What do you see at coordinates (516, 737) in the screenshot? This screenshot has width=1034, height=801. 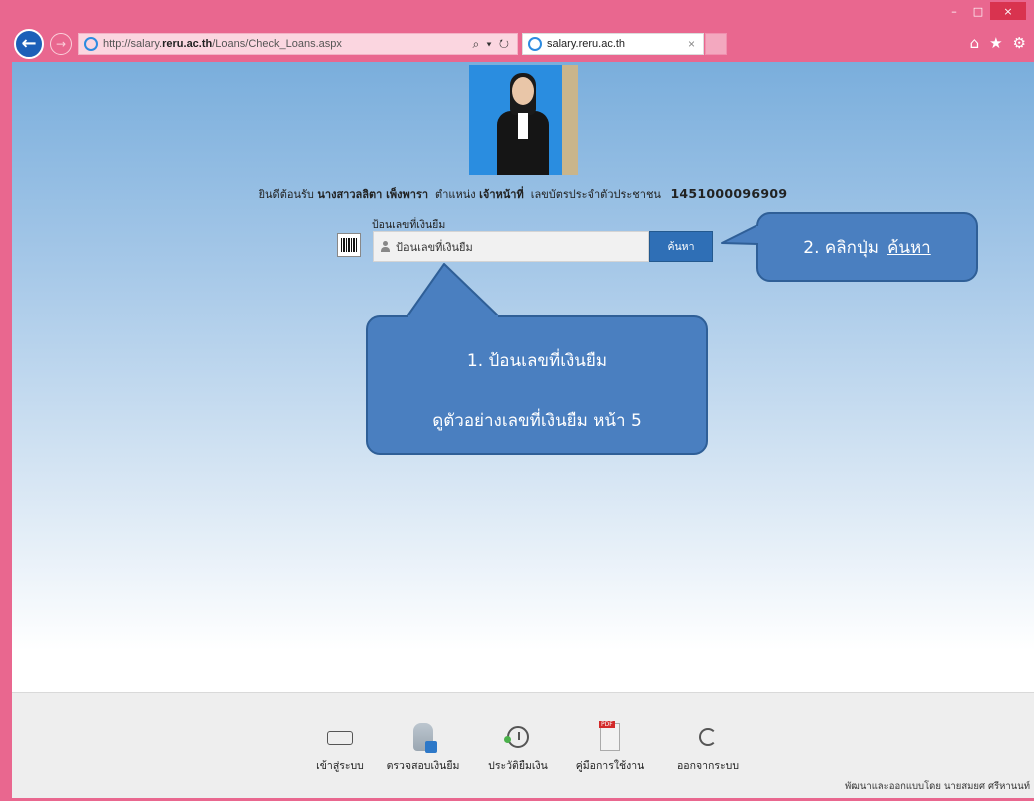 I see `history-clock-icon` at bounding box center [516, 737].